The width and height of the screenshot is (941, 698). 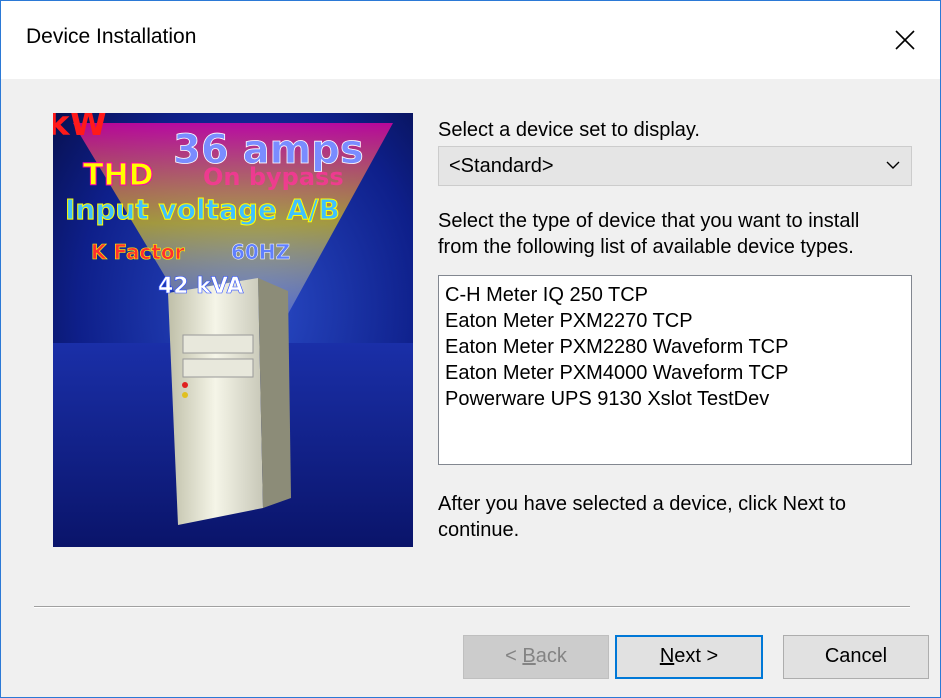 I want to click on banner-text-60hz: 60HZ, so click(x=260, y=252).